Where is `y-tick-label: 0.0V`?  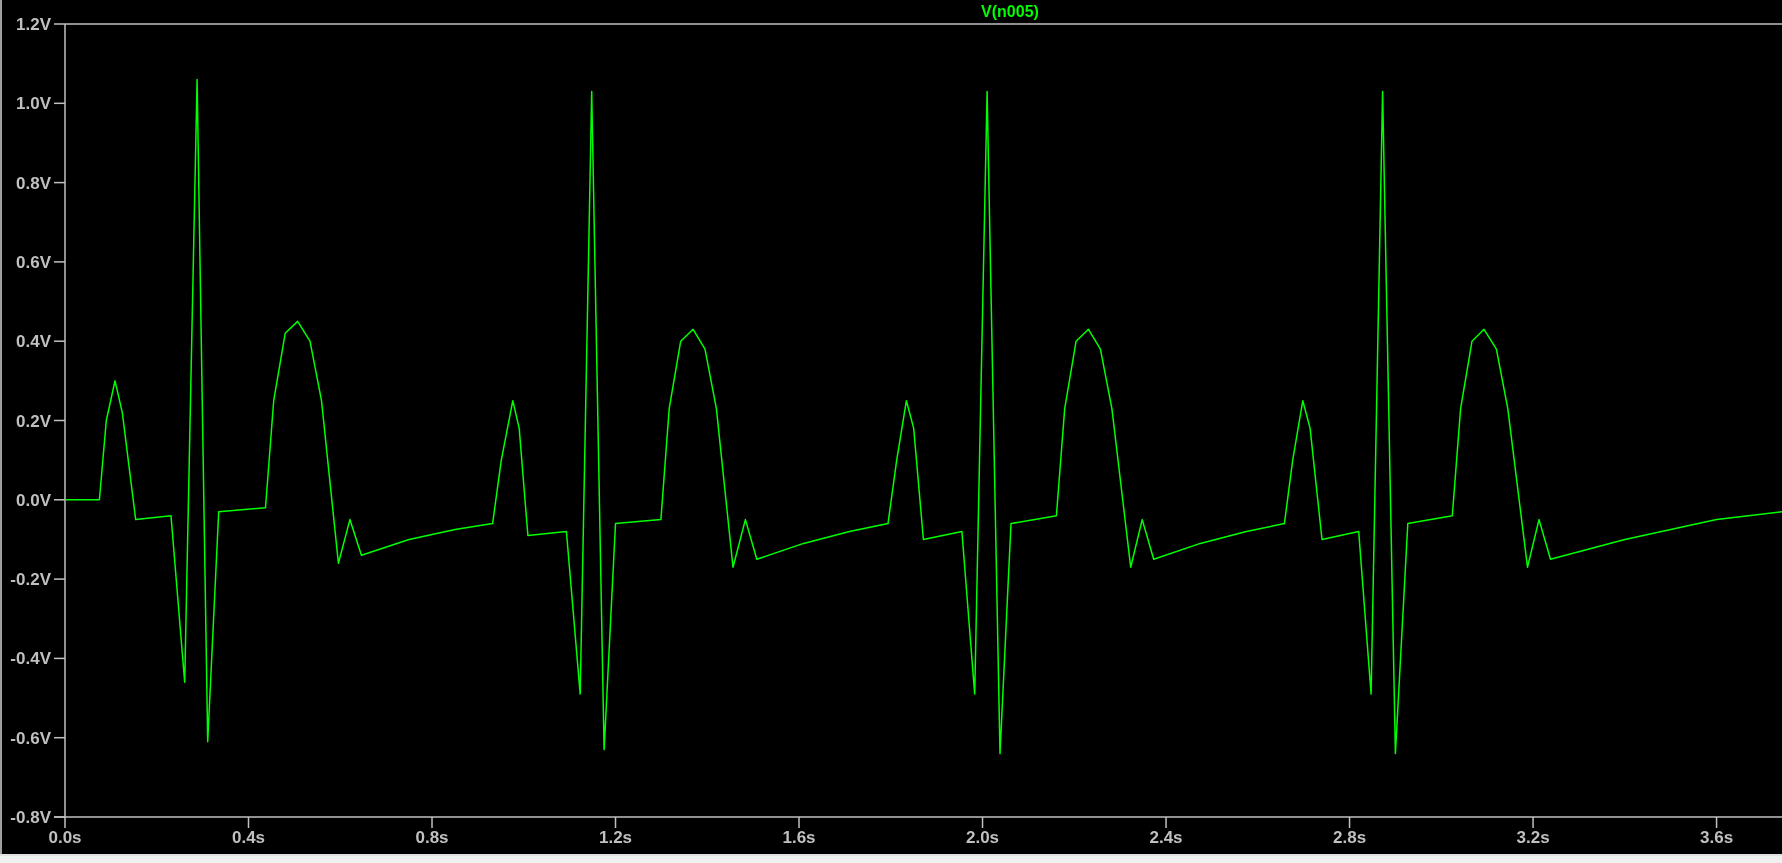 y-tick-label: 0.0V is located at coordinates (33, 500).